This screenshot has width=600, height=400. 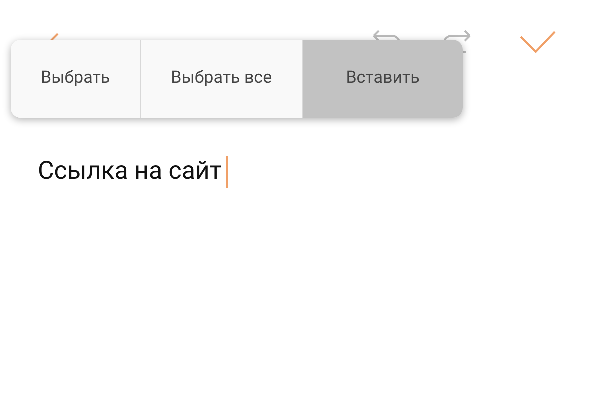 What do you see at coordinates (382, 79) in the screenshot?
I see `menu-item: Вставить` at bounding box center [382, 79].